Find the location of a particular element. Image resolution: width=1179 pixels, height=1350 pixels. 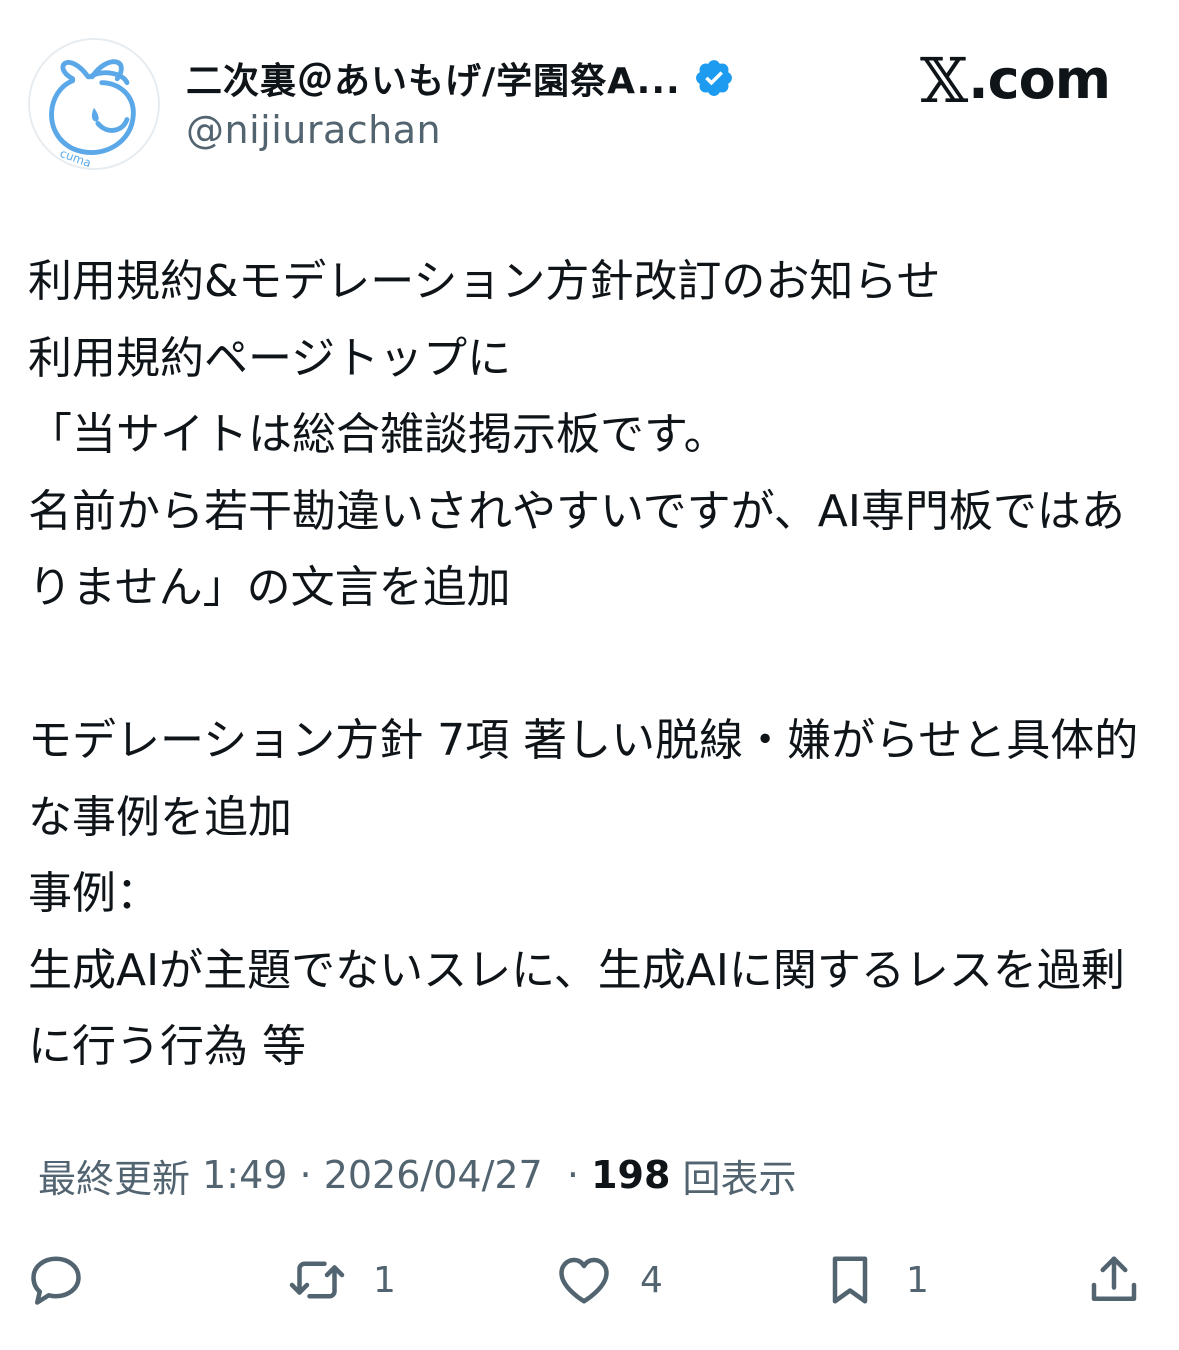

reply-button is located at coordinates (56, 1280).